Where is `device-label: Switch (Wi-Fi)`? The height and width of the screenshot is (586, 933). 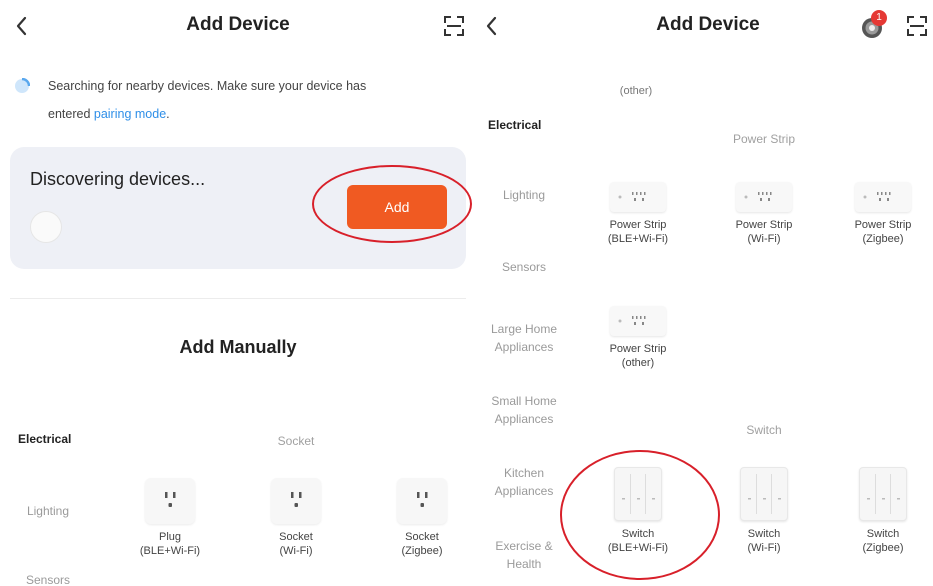
device-label: Switch (Wi-Fi) is located at coordinates (764, 541).